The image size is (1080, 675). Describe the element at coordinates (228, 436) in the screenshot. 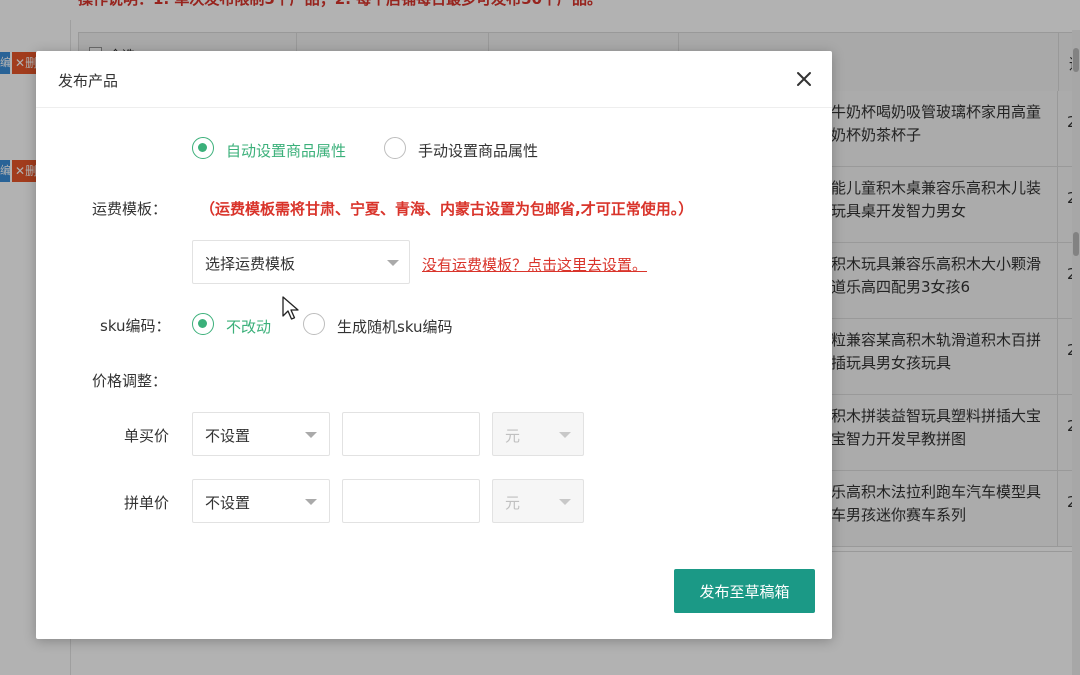

I see `single-price-mode-value: 不设置` at that location.